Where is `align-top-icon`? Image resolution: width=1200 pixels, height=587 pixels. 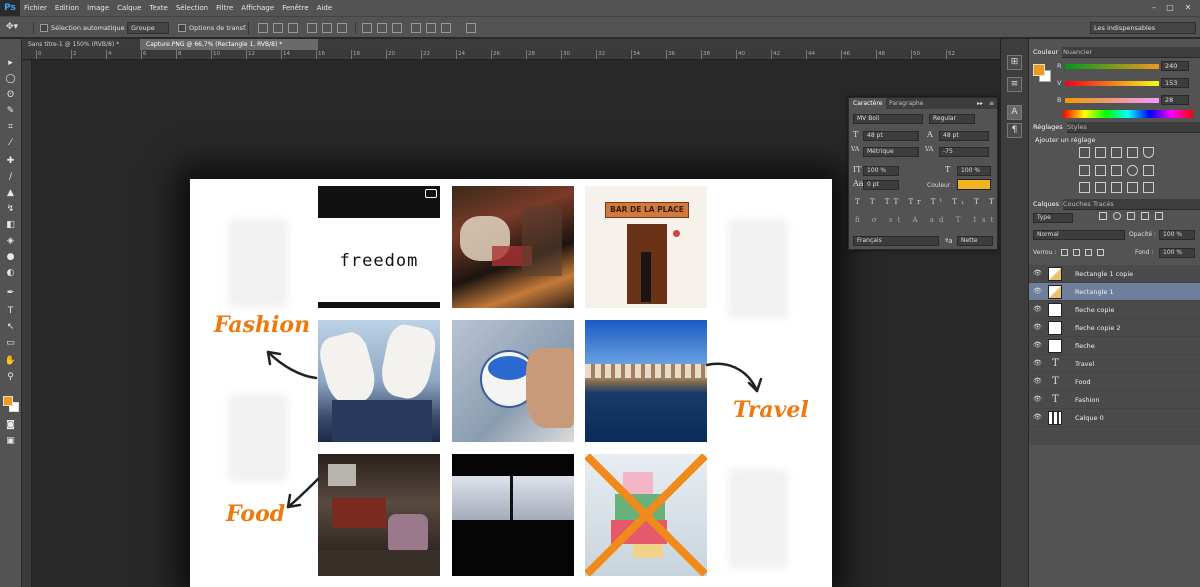
align-top-icon is located at coordinates (263, 28).